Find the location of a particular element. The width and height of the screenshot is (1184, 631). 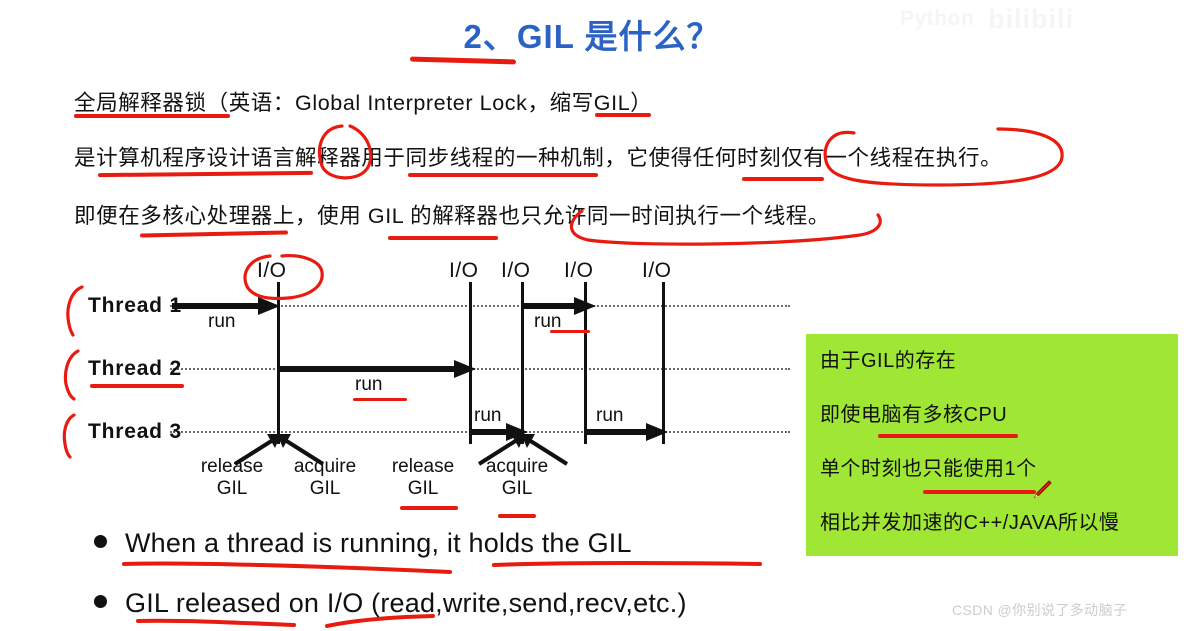

run-label-thread3-seg1: run is located at coordinates (488, 415).